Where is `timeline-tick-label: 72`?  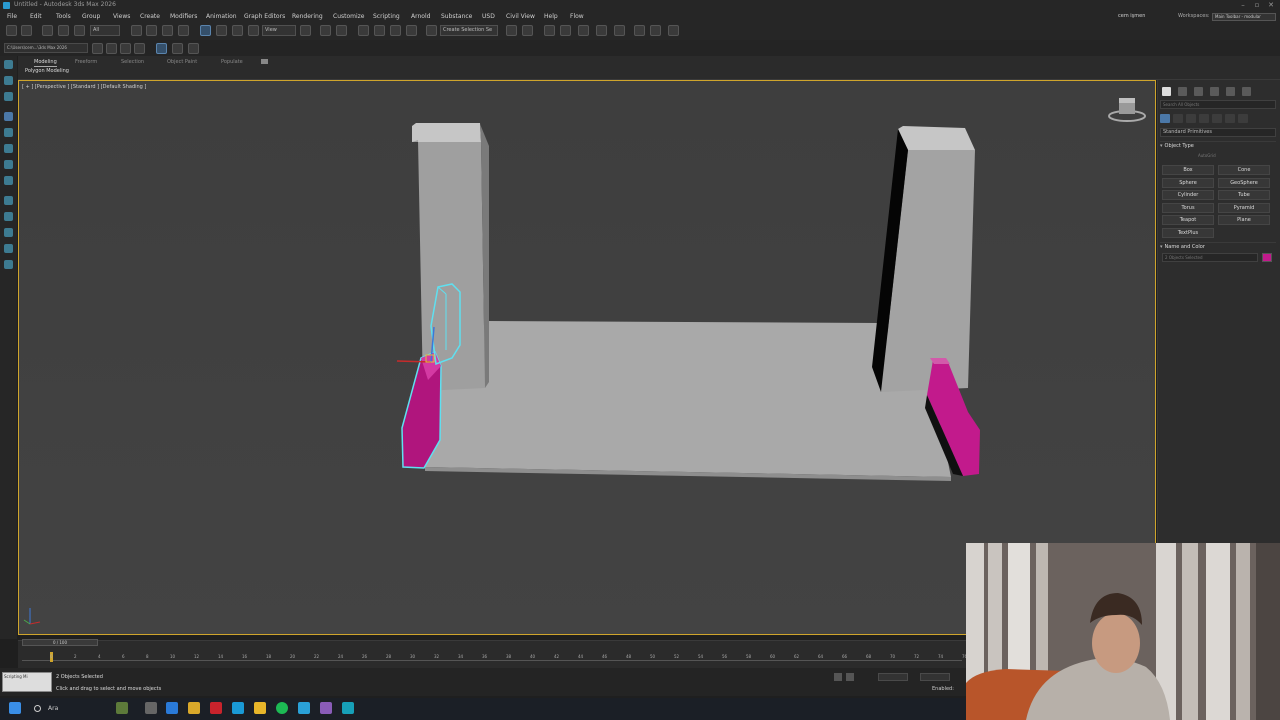
timeline-tick-label: 72 is located at coordinates (917, 656).